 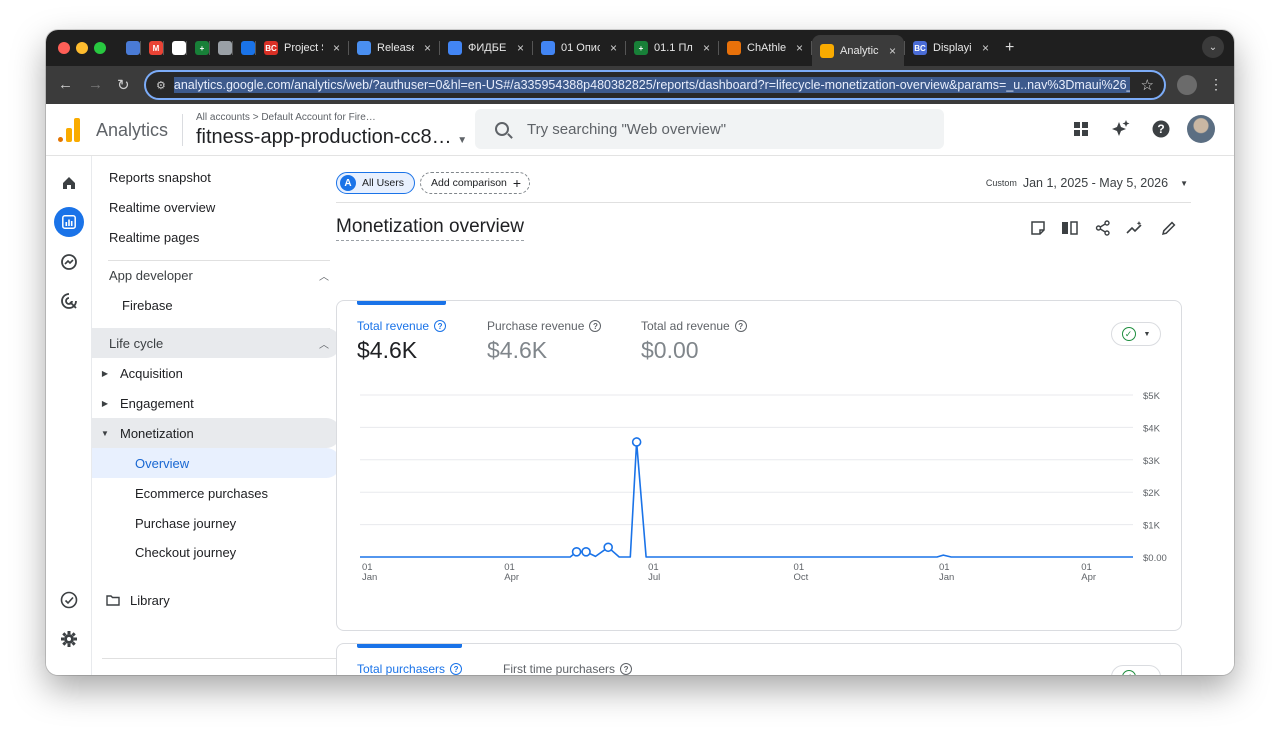 What do you see at coordinates (1147, 85) in the screenshot?
I see `bookmark-star-icon: ☆` at bounding box center [1147, 85].